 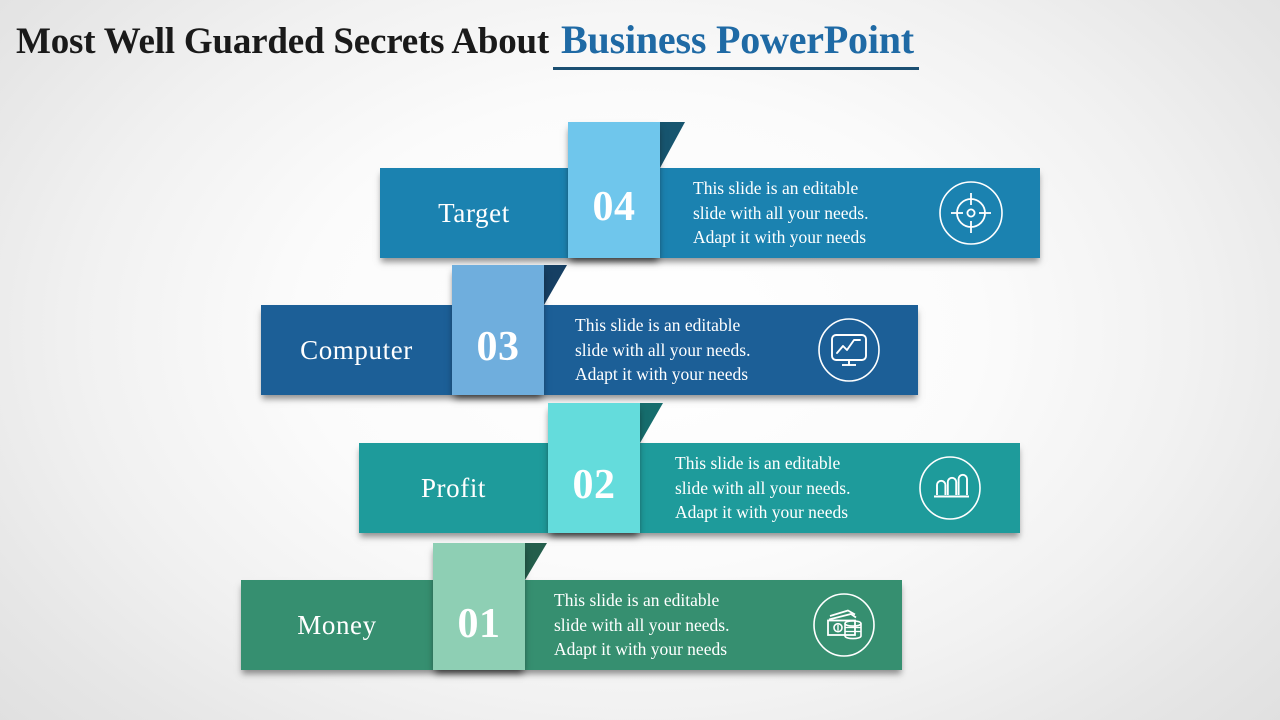 I want to click on row-number: 03, so click(x=498, y=347).